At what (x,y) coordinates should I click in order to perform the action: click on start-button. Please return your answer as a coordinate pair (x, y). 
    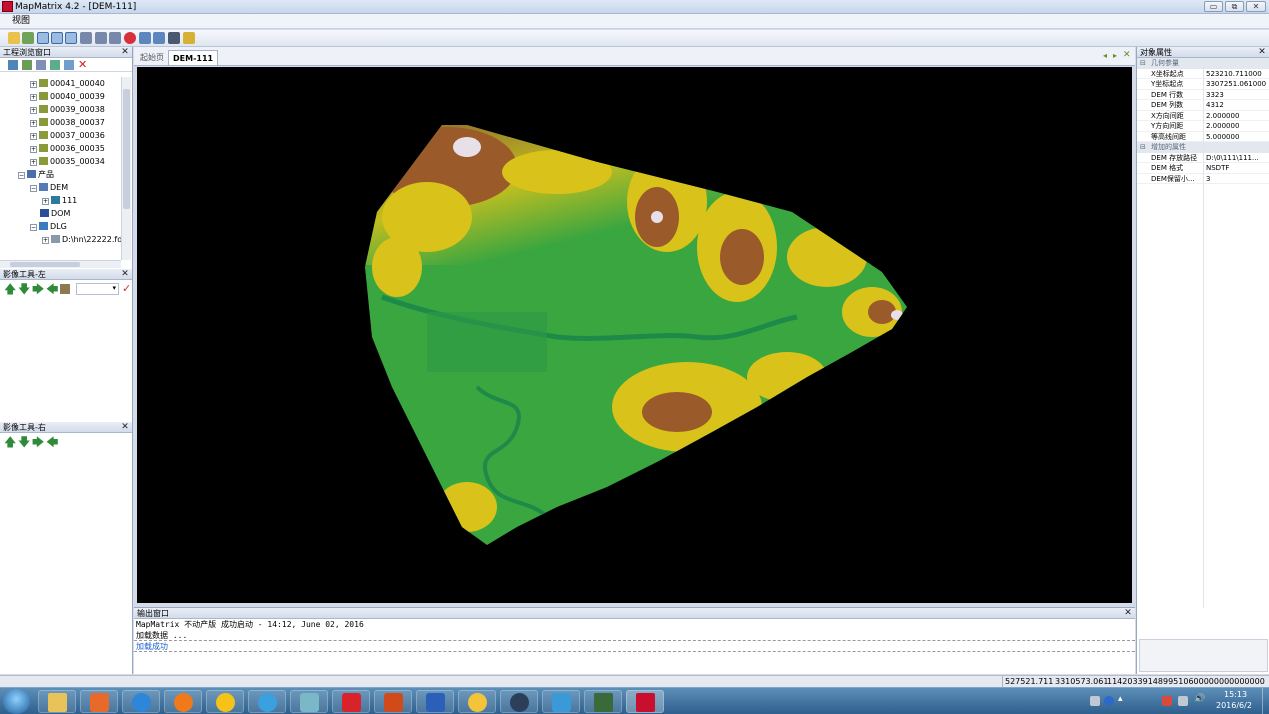
    Looking at the image, I should click on (16, 701).